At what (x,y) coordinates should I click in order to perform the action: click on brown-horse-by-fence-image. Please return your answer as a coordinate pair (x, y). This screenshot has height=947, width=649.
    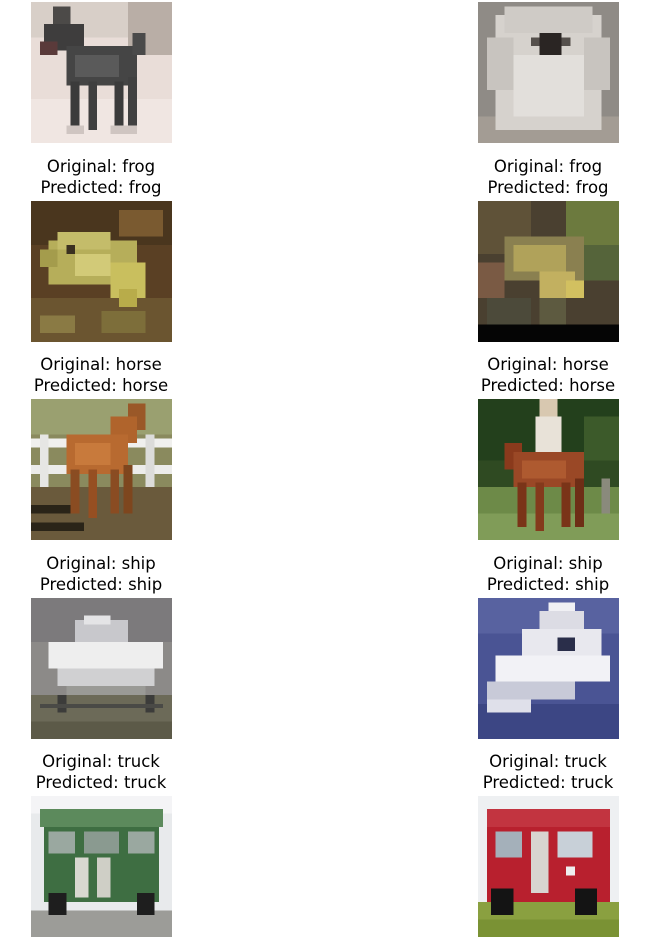
    Looking at the image, I should click on (101, 469).